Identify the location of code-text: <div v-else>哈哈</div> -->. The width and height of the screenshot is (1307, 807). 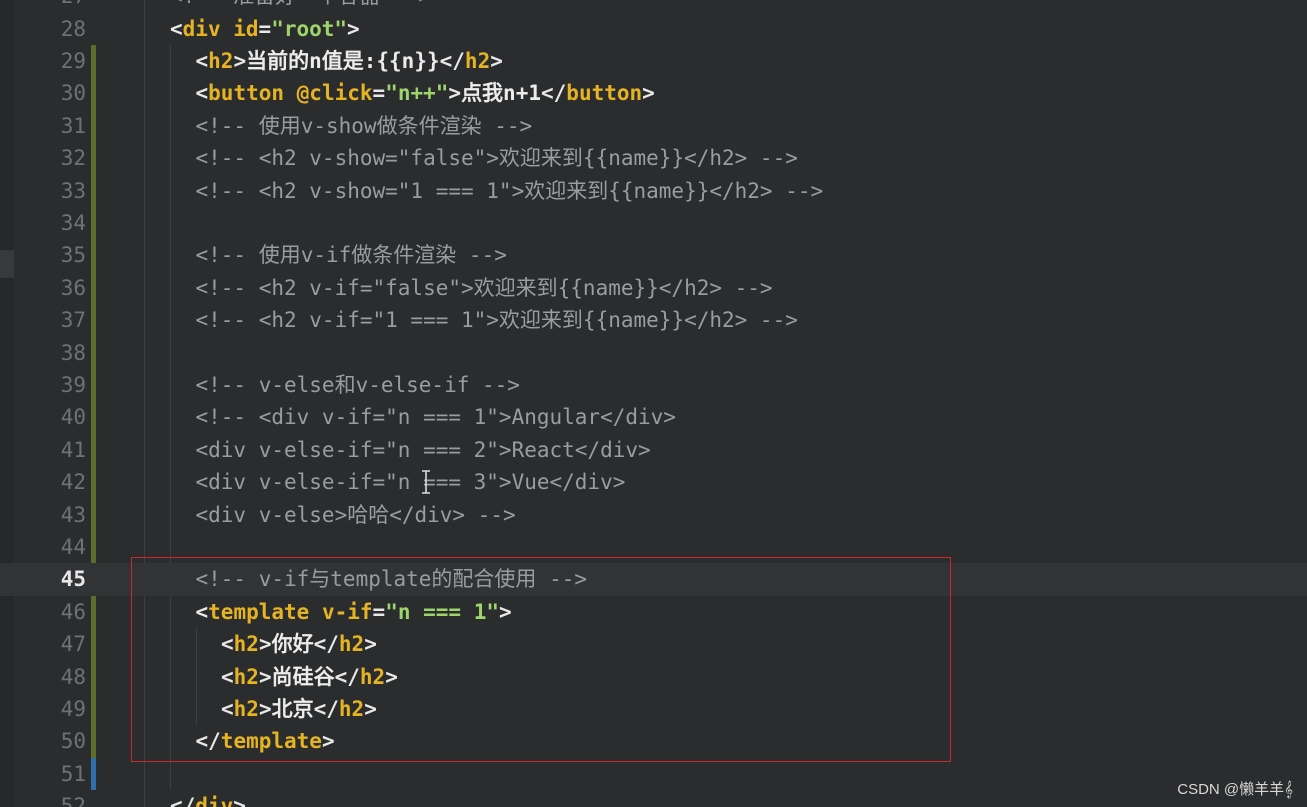
(356, 515).